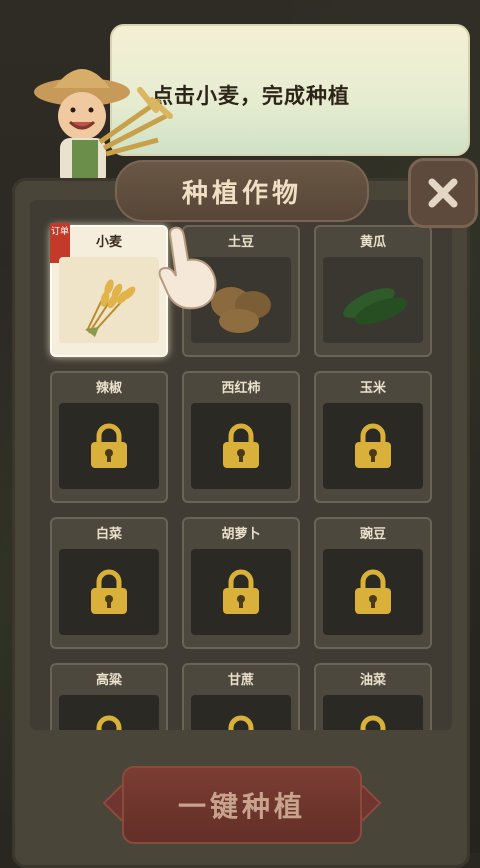  I want to click on crop-label: 玉米, so click(372, 388).